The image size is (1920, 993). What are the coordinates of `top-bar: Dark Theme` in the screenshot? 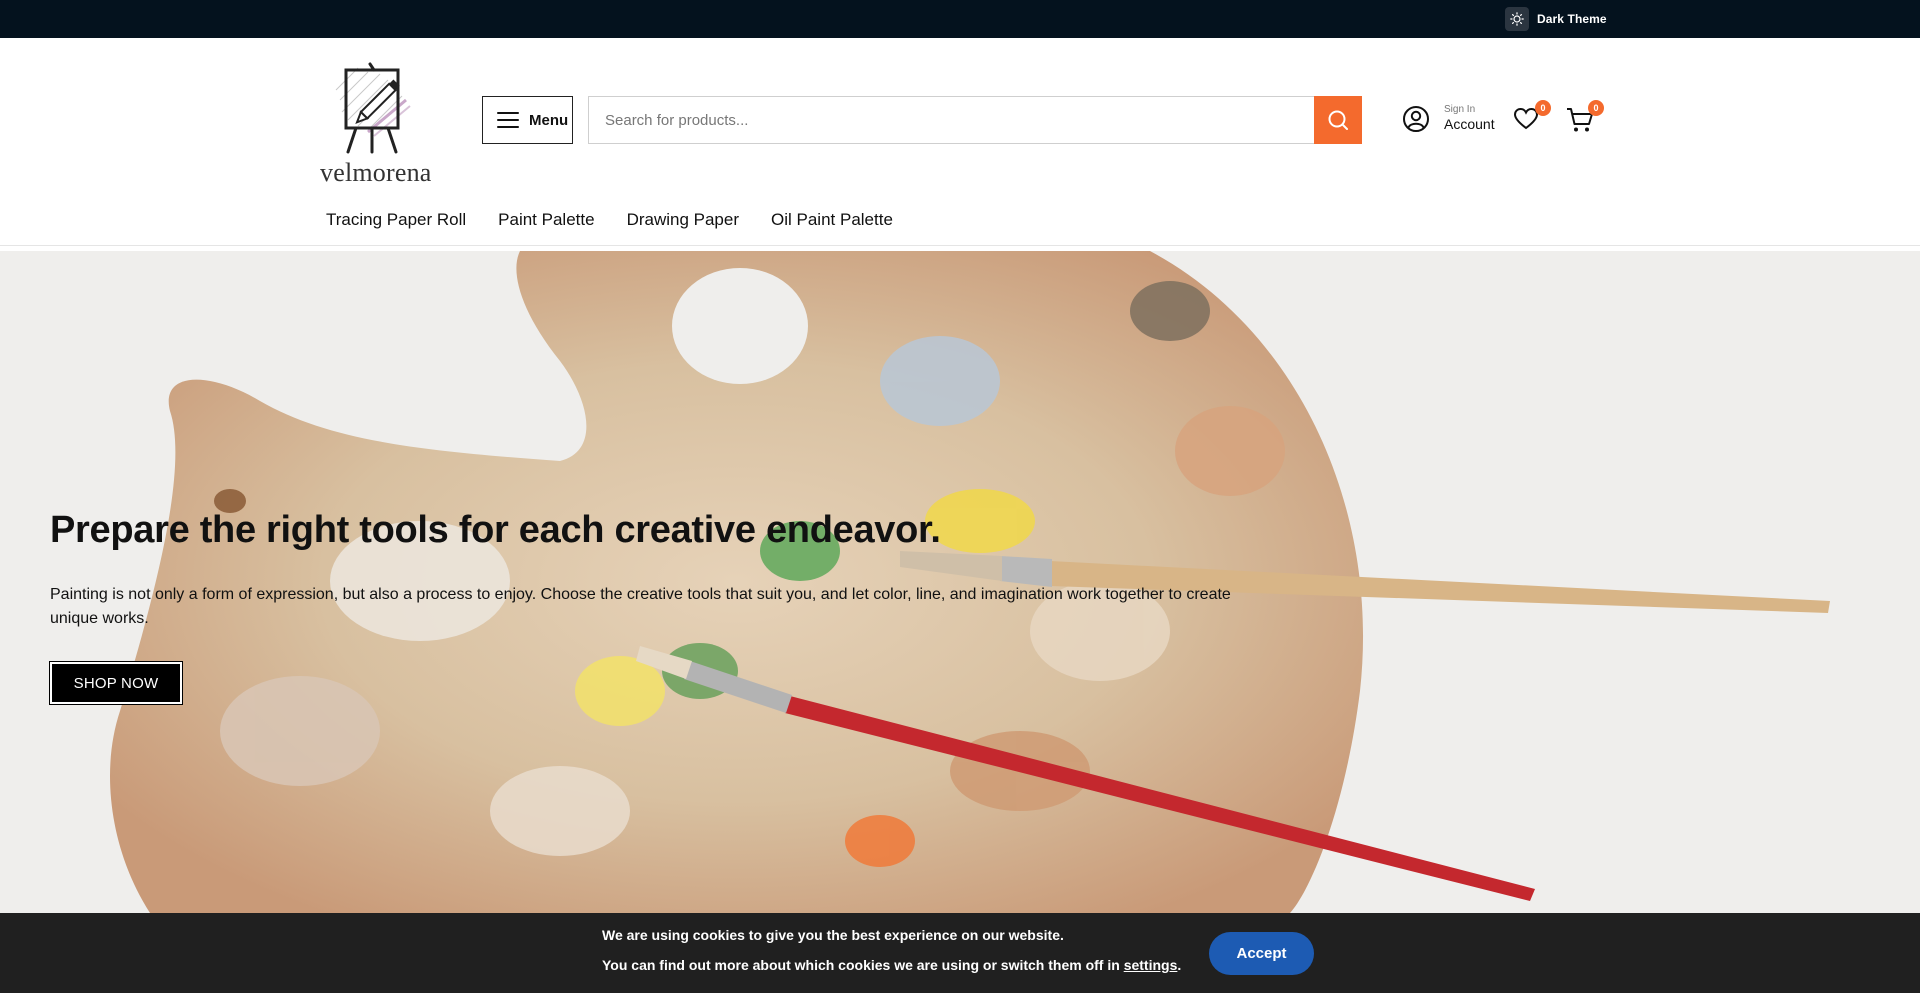 It's located at (960, 19).